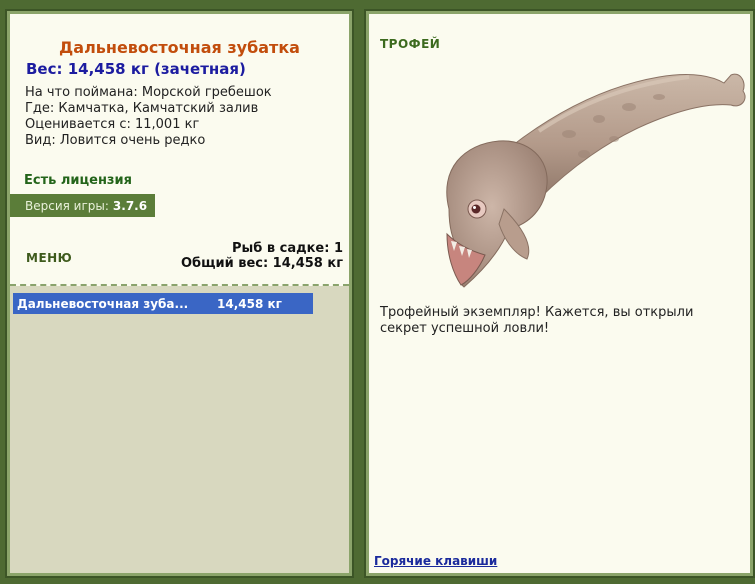 This screenshot has width=755, height=584. Describe the element at coordinates (435, 561) in the screenshot. I see `hotkeys-link: Горячие клавиши` at that location.